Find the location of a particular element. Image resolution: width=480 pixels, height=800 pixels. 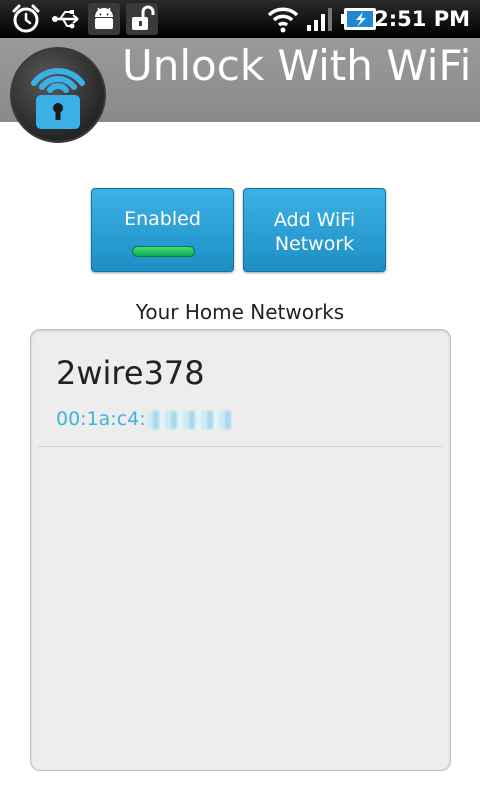

list-divider is located at coordinates (240, 446).